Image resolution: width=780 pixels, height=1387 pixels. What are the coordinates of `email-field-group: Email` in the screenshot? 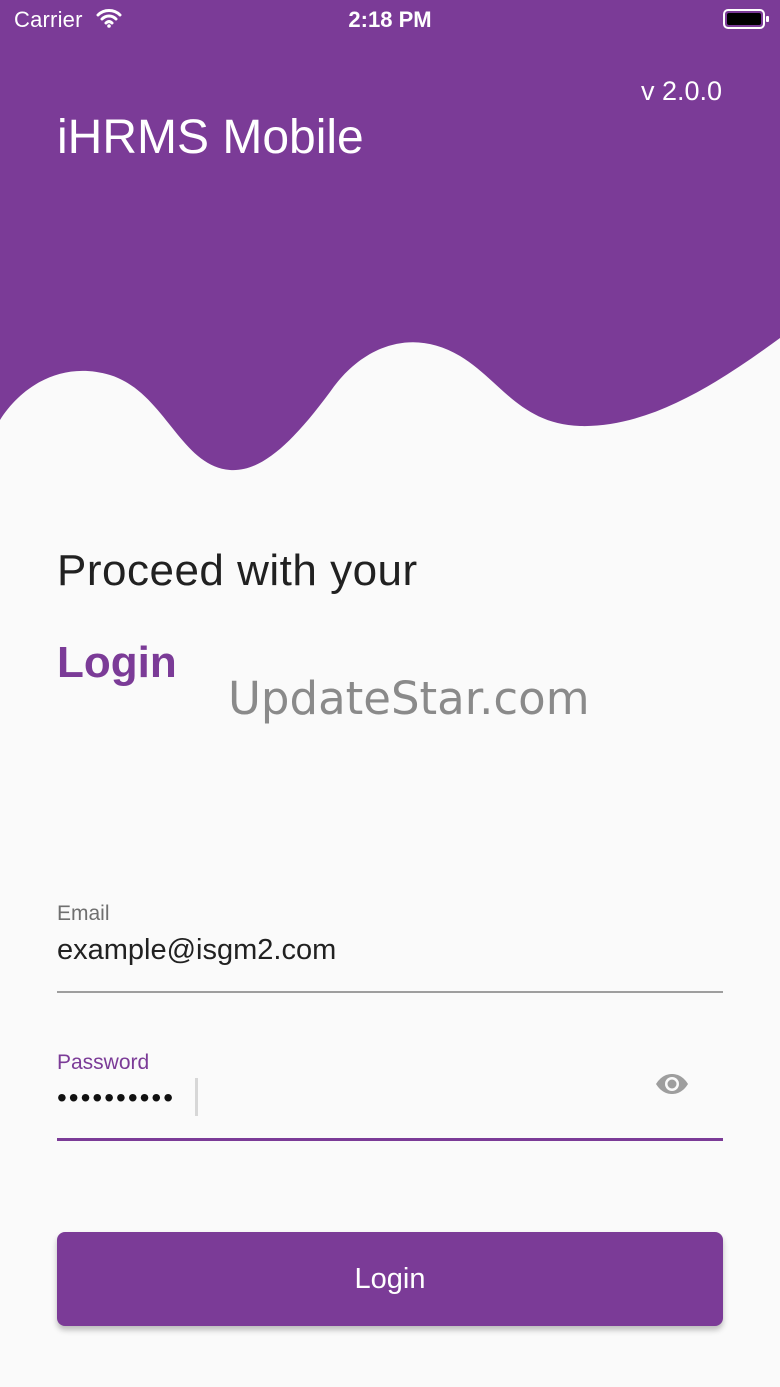 It's located at (390, 947).